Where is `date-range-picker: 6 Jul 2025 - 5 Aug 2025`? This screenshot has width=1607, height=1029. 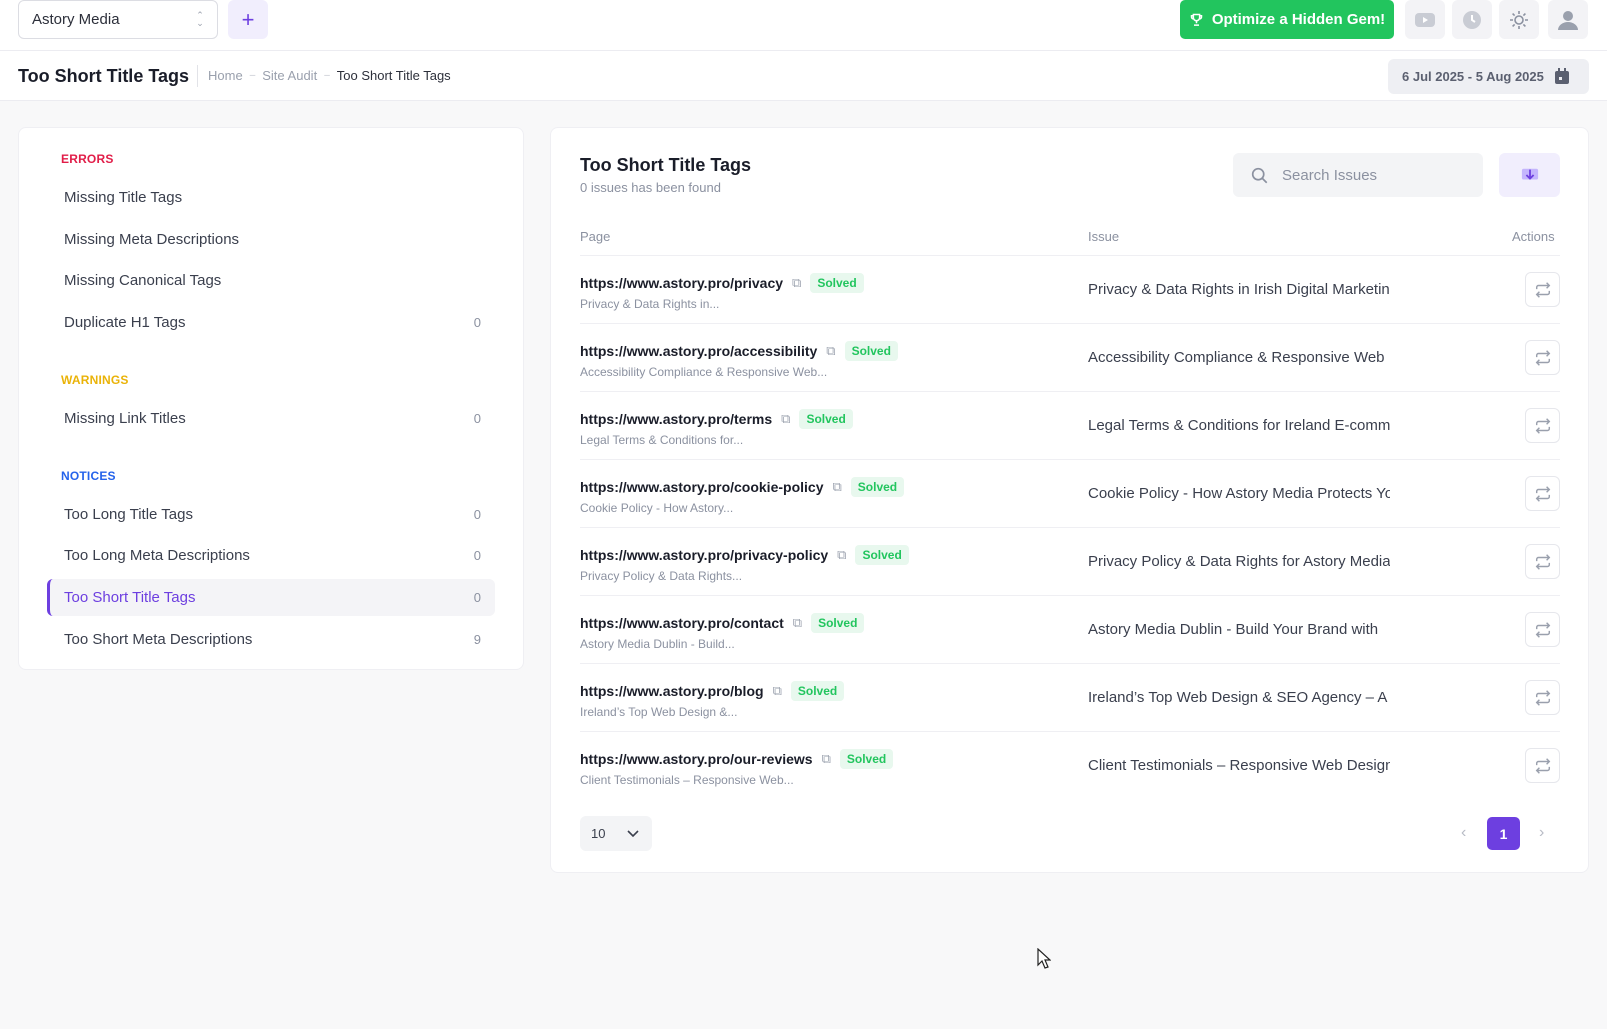
date-range-picker: 6 Jul 2025 - 5 Aug 2025 is located at coordinates (1488, 76).